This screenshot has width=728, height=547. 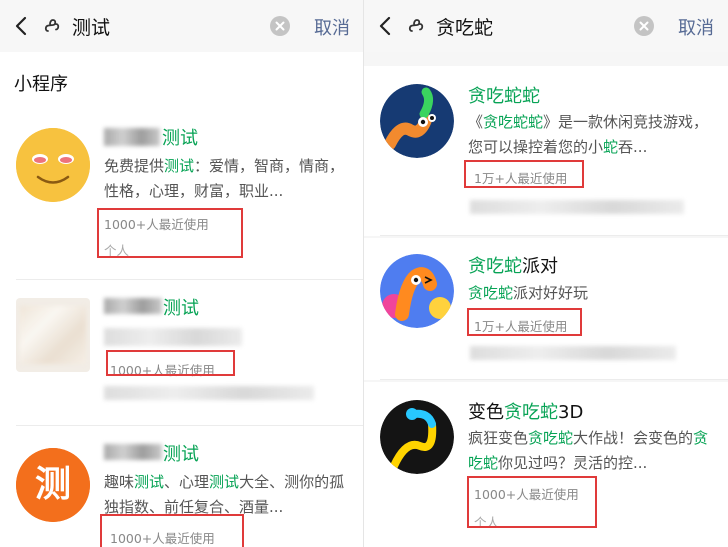 What do you see at coordinates (53, 485) in the screenshot?
I see `avatar: 测` at bounding box center [53, 485].